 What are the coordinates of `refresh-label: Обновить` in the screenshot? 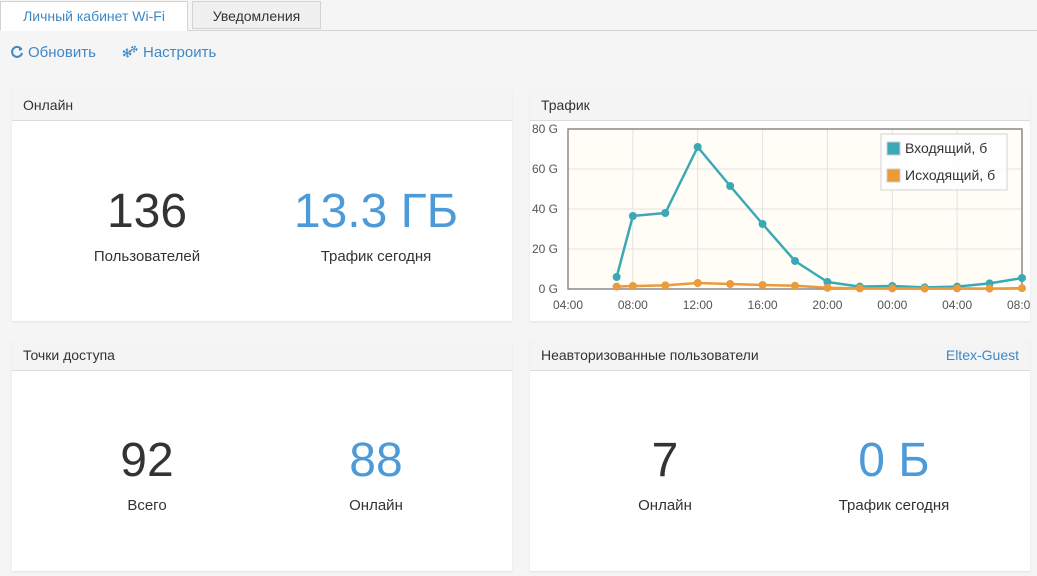 It's located at (62, 52).